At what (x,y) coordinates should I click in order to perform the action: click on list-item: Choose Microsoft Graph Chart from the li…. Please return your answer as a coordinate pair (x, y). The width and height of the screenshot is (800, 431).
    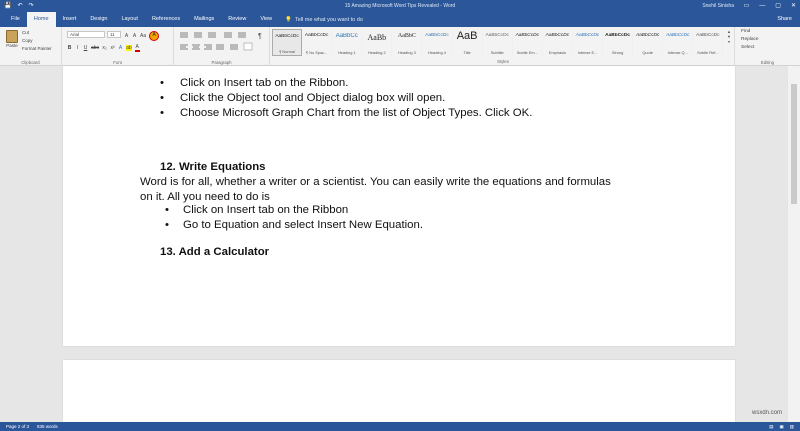
    Looking at the image, I should click on (356, 113).